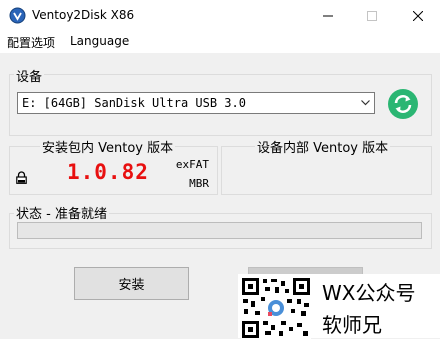  Describe the element at coordinates (219, 230) in the screenshot. I see `progress-bar` at that location.